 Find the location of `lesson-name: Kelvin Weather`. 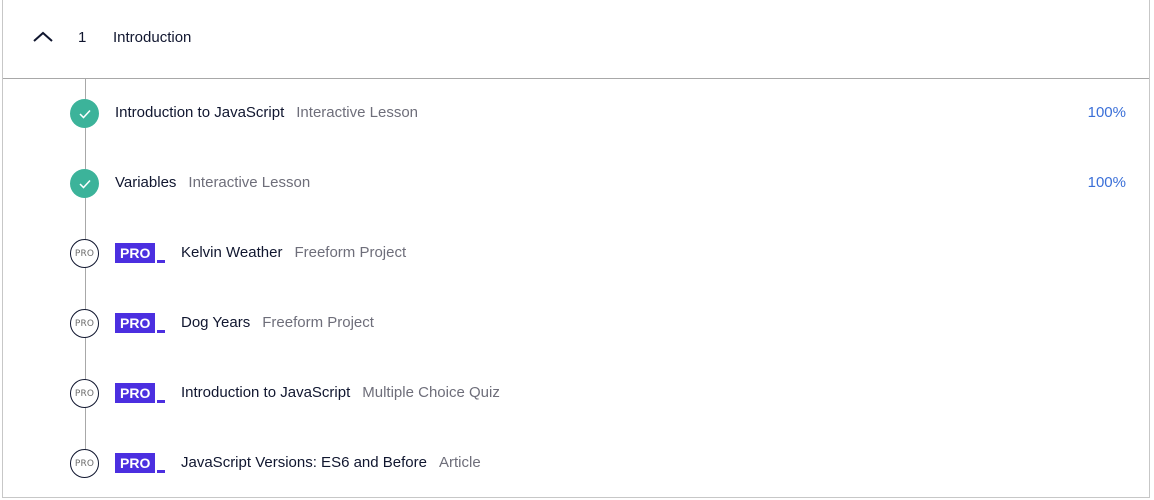

lesson-name: Kelvin Weather is located at coordinates (232, 252).